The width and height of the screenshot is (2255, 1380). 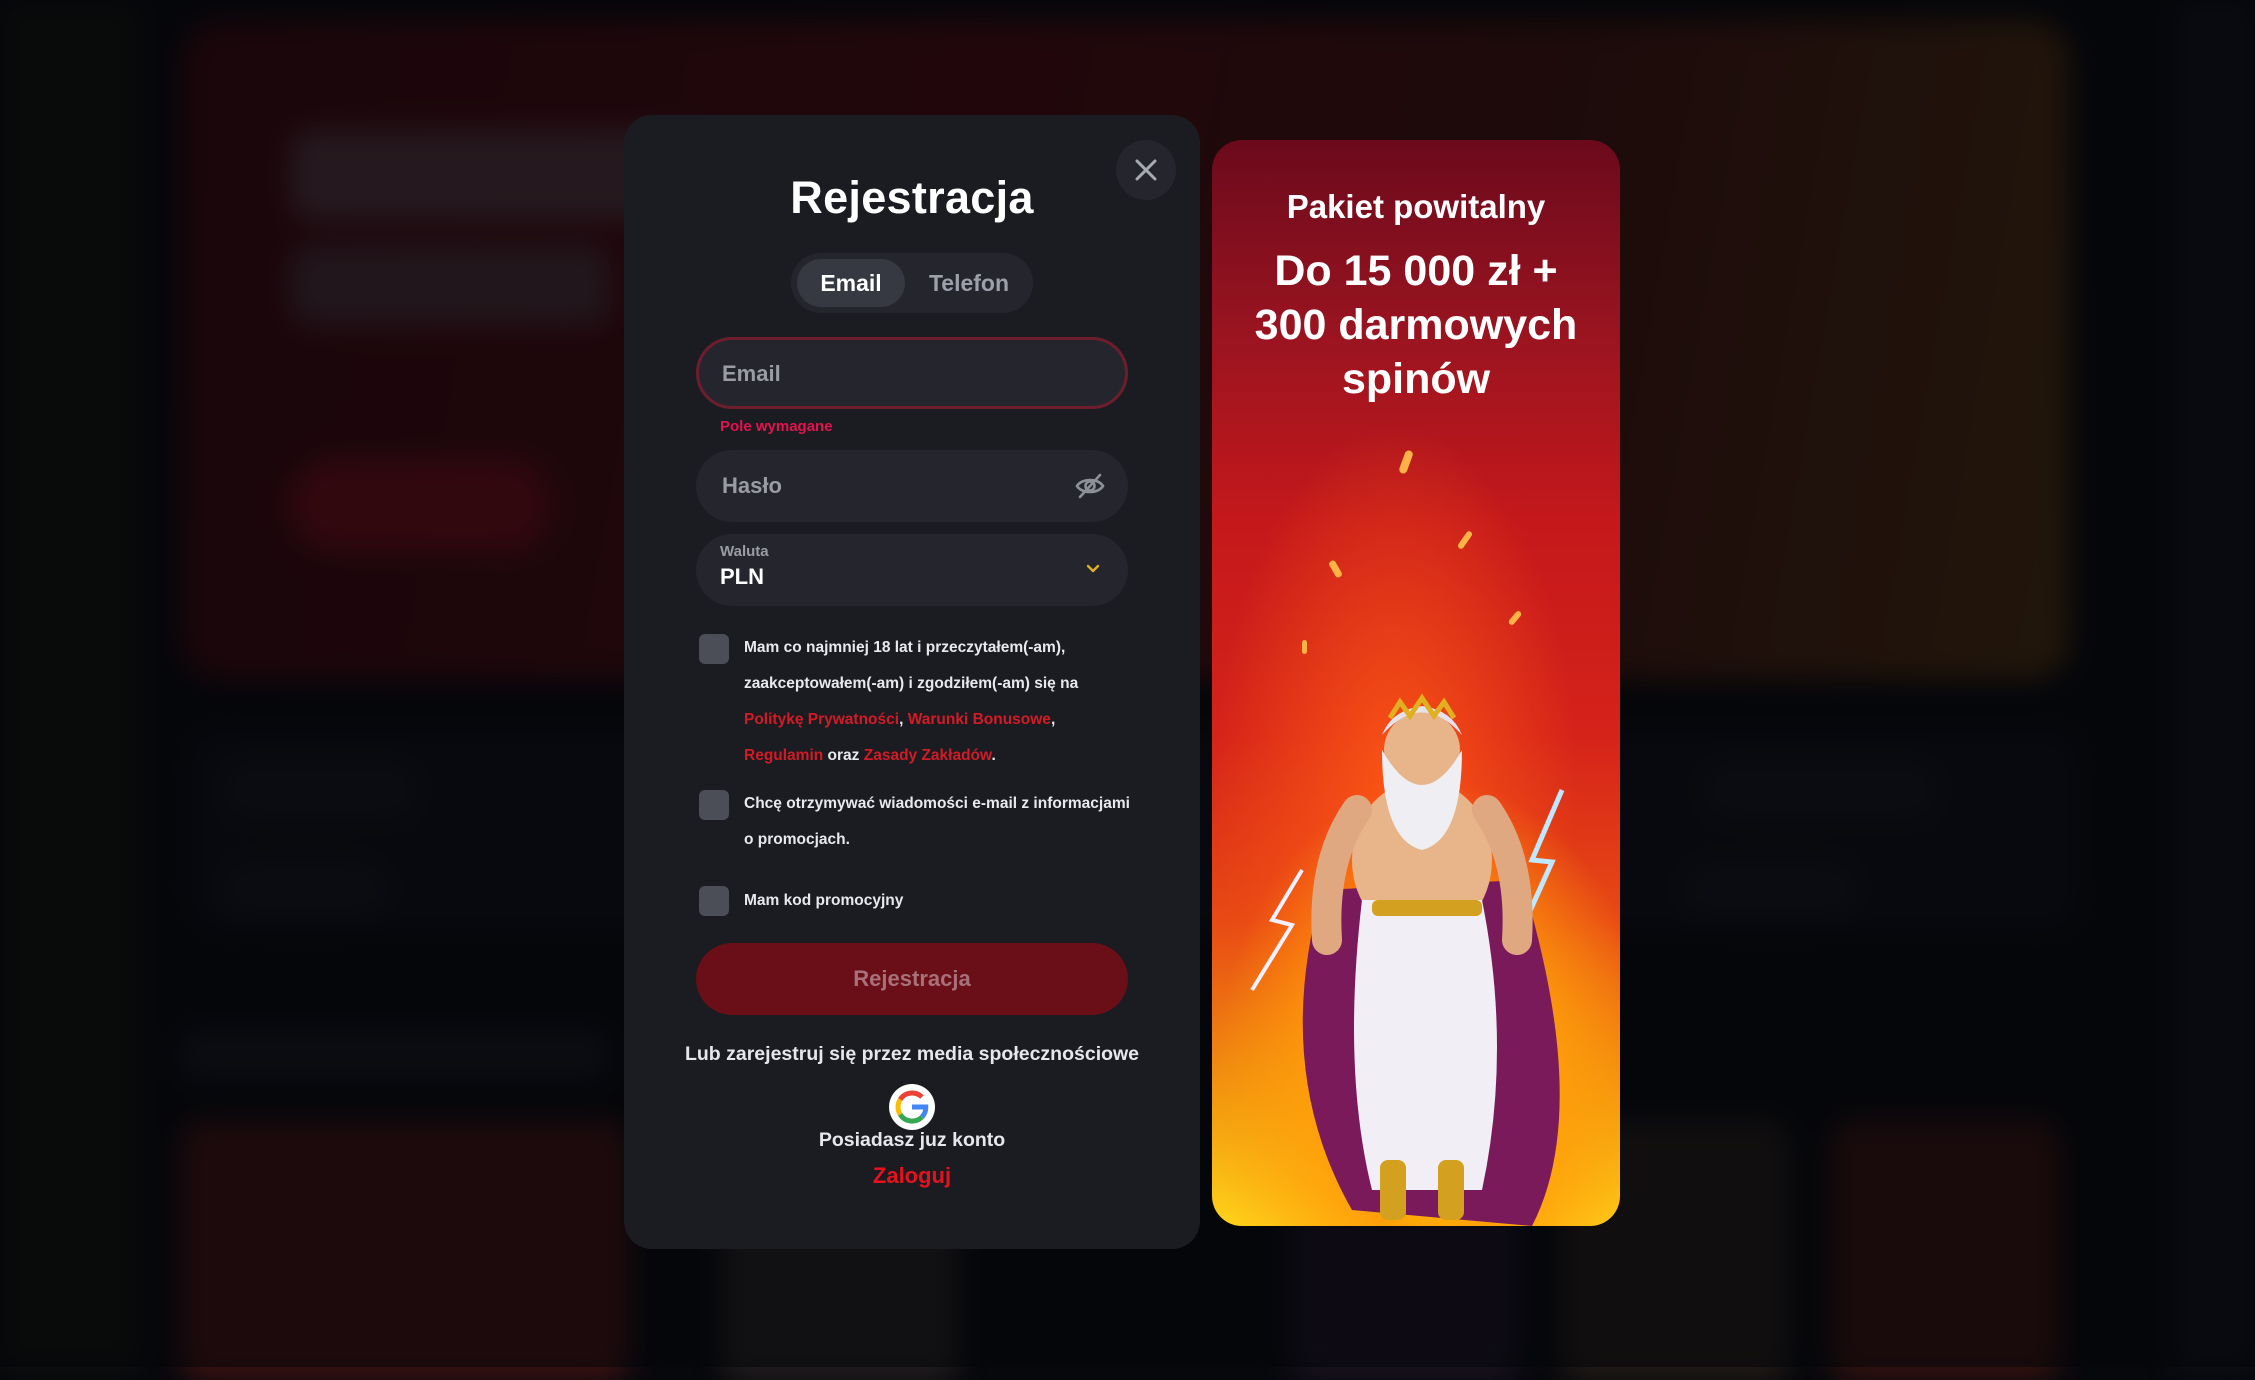 What do you see at coordinates (912, 570) in the screenshot?
I see `currency-select: Waluta PLN` at bounding box center [912, 570].